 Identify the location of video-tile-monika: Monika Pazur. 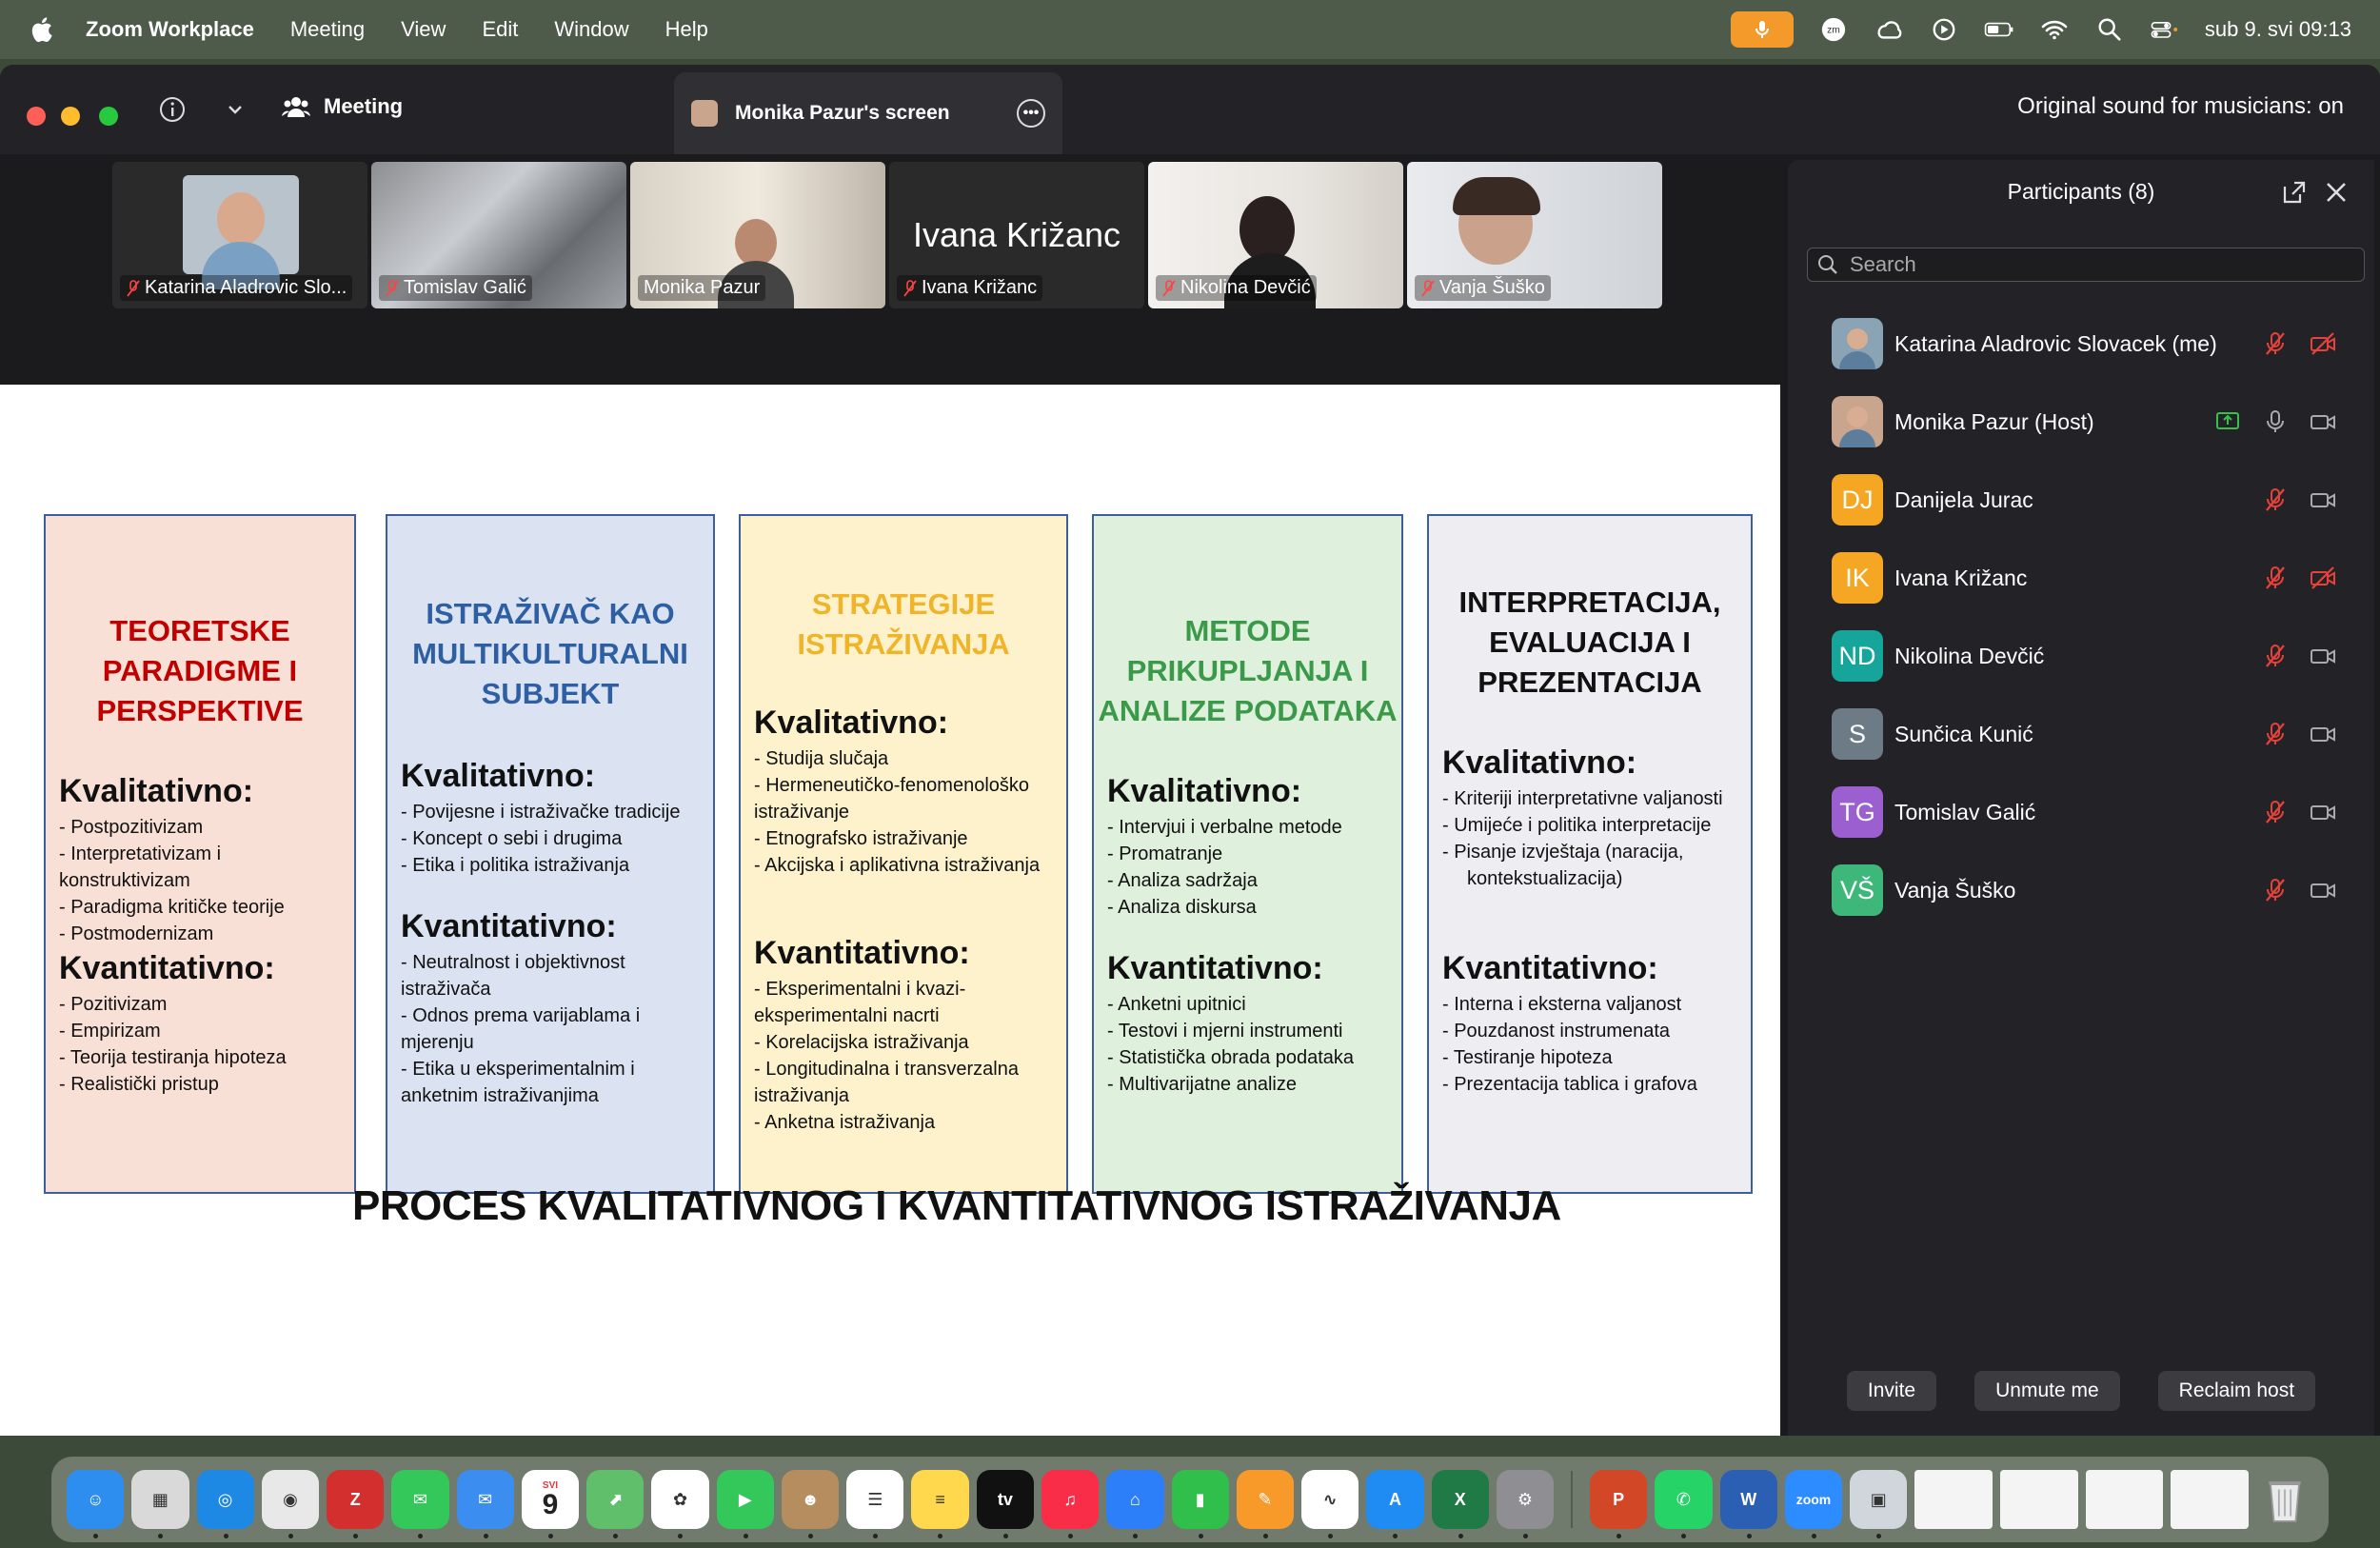
(757, 235).